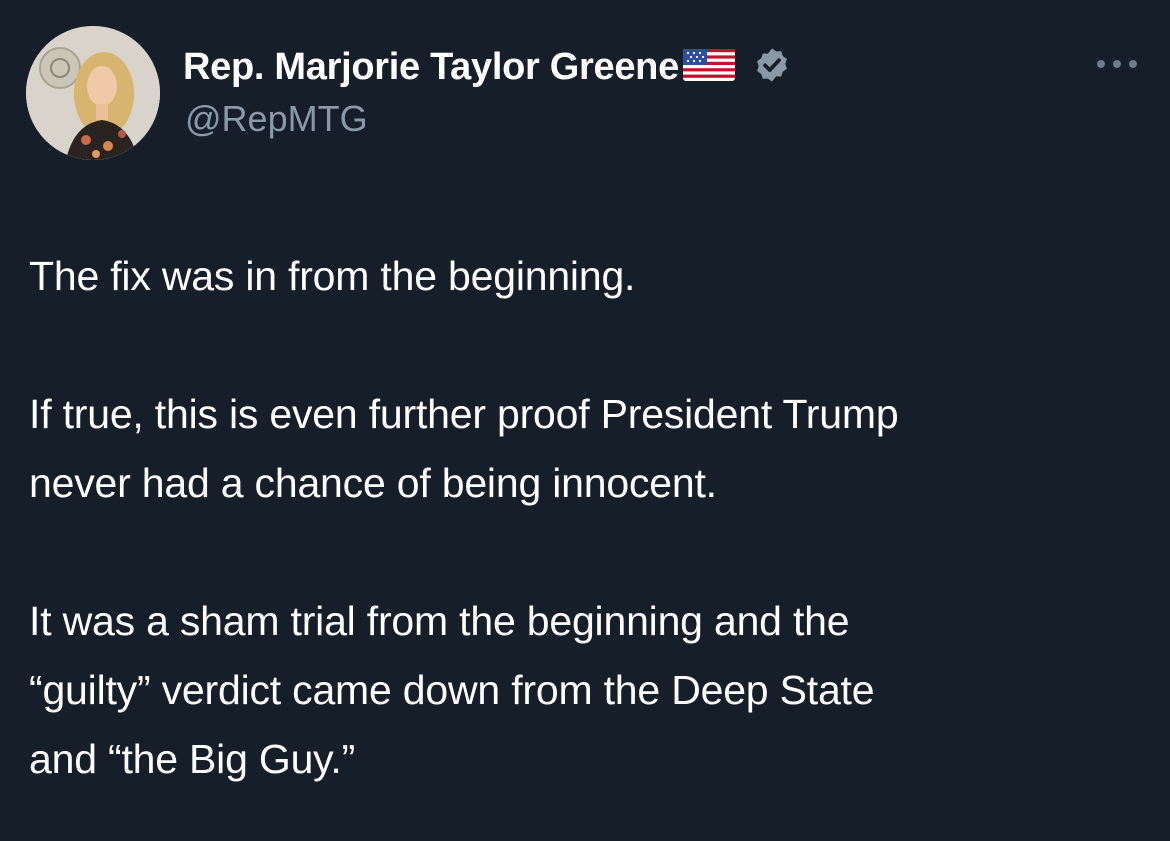 The height and width of the screenshot is (841, 1170). What do you see at coordinates (332, 276) in the screenshot?
I see `tweet-line: The fix was in from the beginning.` at bounding box center [332, 276].